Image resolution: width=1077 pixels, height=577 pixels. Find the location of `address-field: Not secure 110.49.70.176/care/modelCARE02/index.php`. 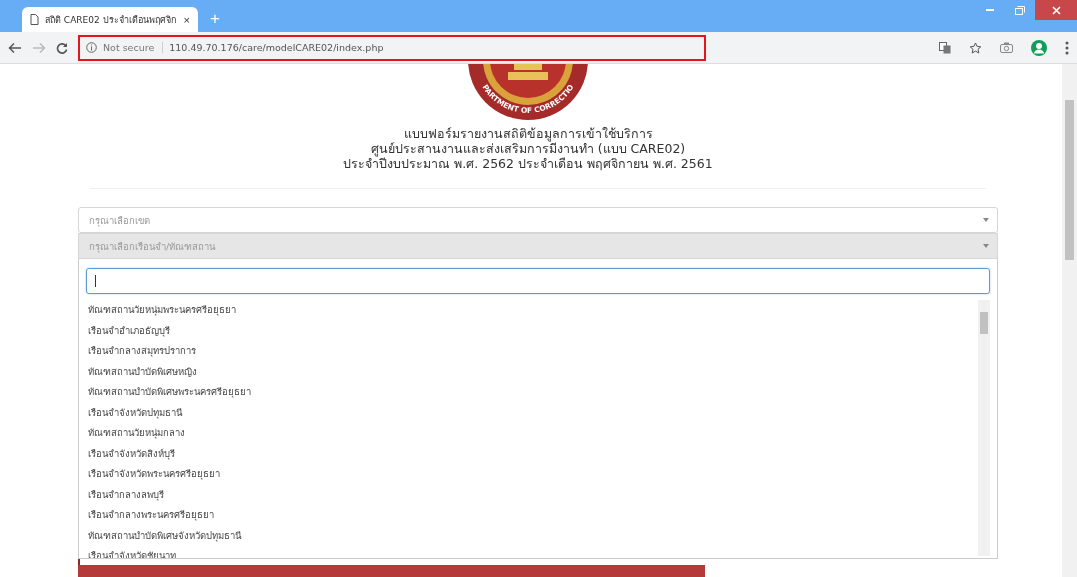

address-field: Not secure 110.49.70.176/care/modelCARE02/index.php is located at coordinates (392, 47).